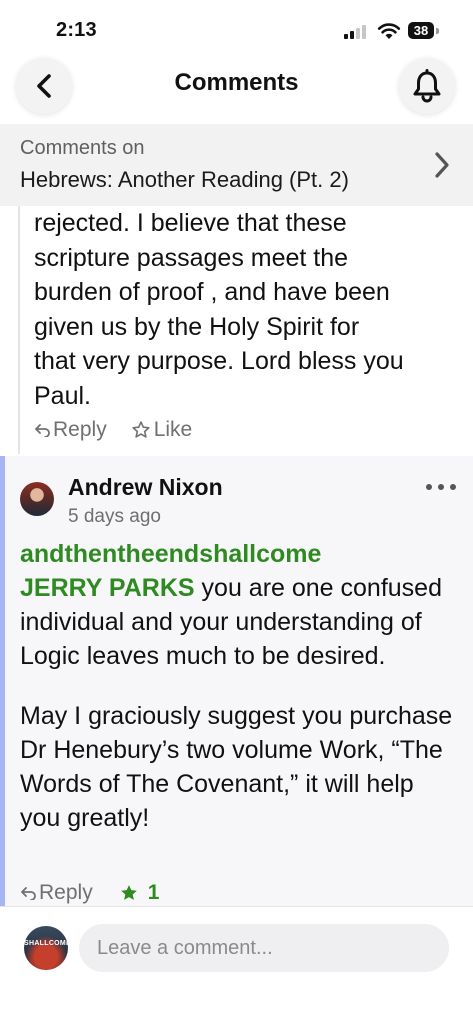 The height and width of the screenshot is (1024, 473). Describe the element at coordinates (236, 90) in the screenshot. I see `nav-bar: Comments` at that location.